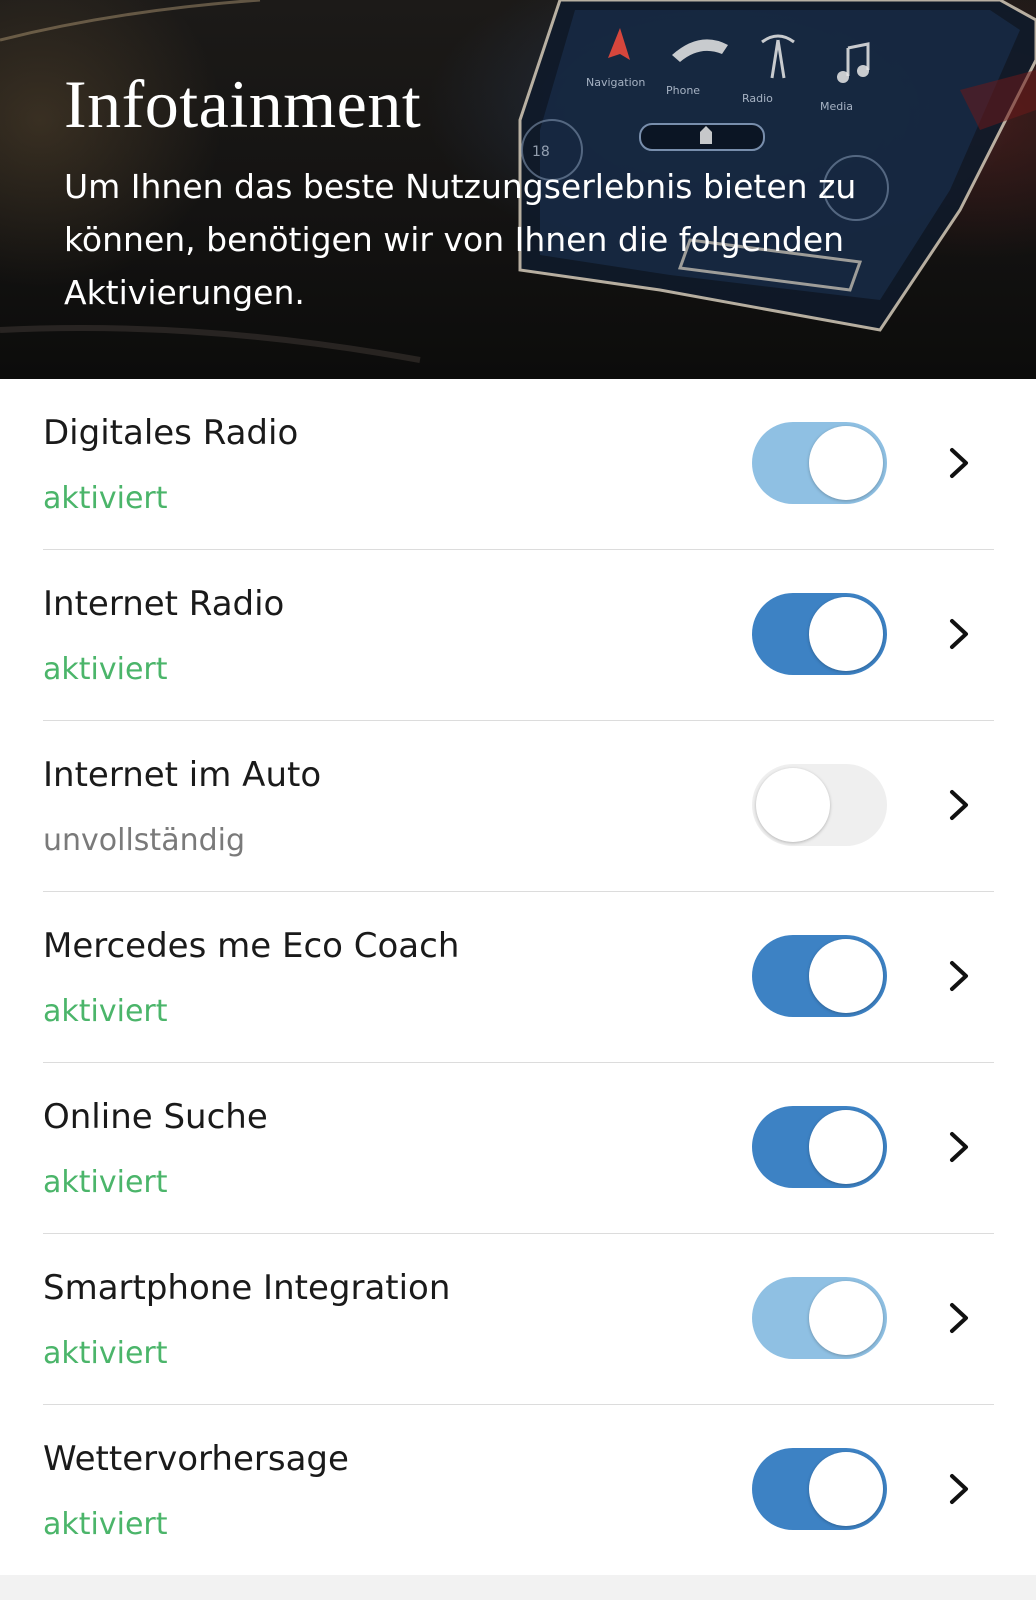  I want to click on screen-label-media: Media, so click(836, 106).